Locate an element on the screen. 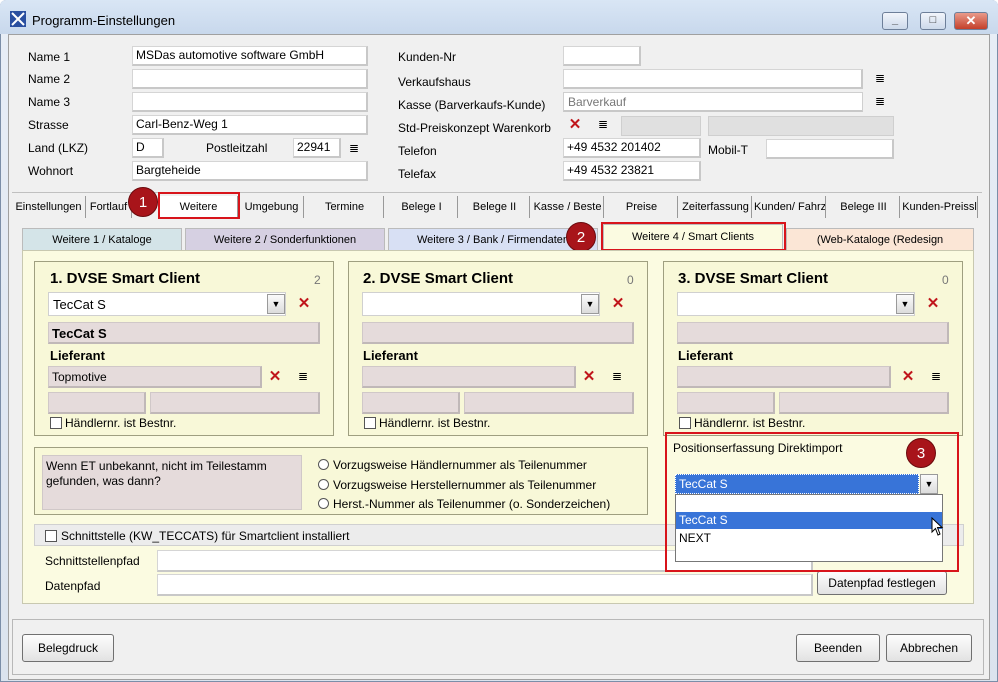 The image size is (998, 682). radio-haendlernummer is located at coordinates (323, 464).